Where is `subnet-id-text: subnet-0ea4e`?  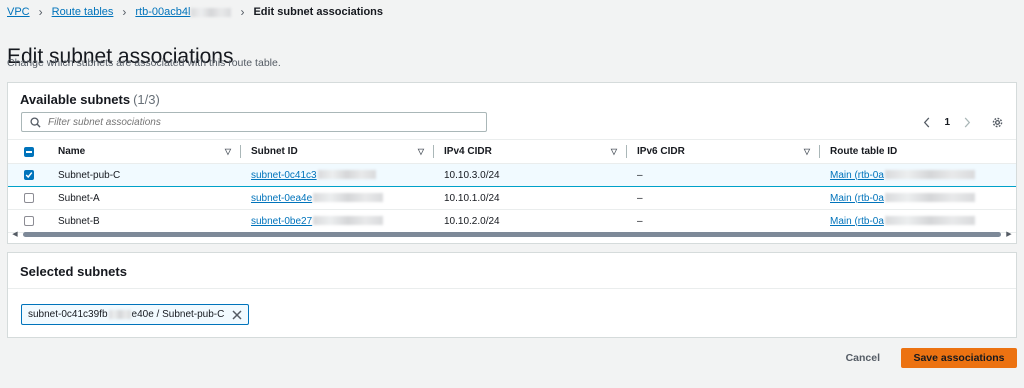
subnet-id-text: subnet-0ea4e is located at coordinates (282, 198).